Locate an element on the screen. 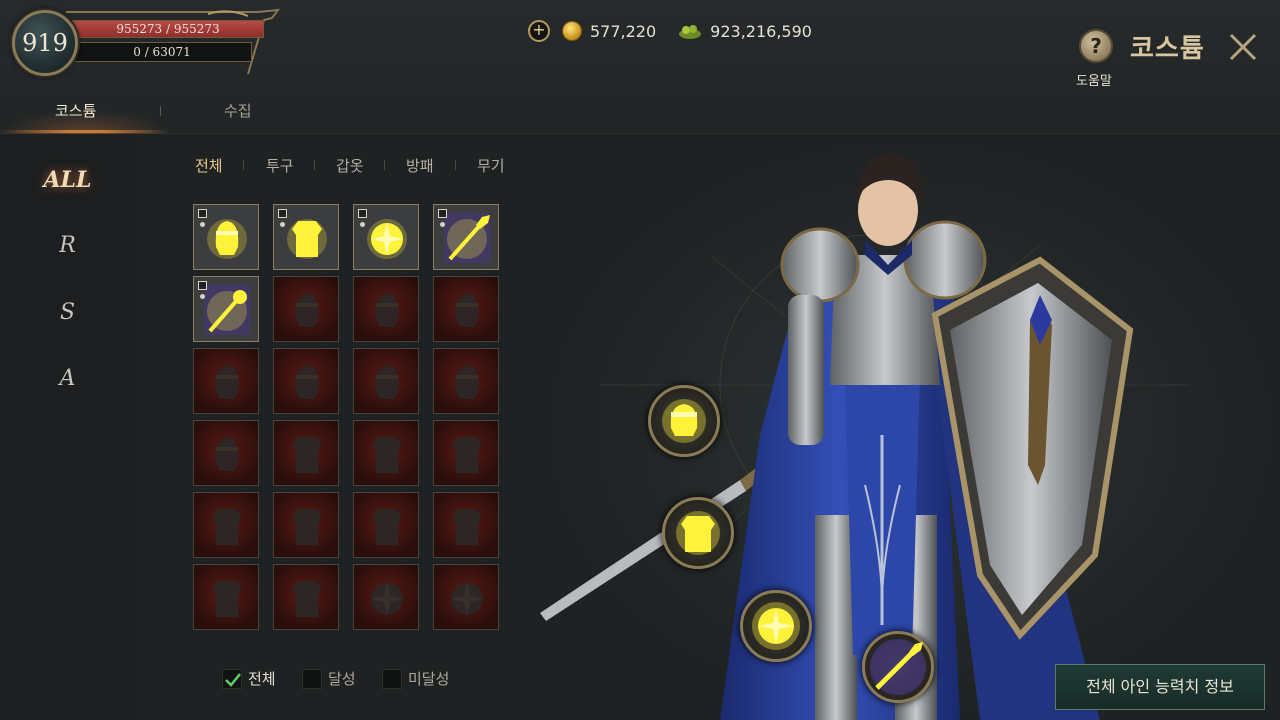 The image size is (1280, 720). all-stats-info-button: 전체 아인 능력치 정보 is located at coordinates (1160, 687).